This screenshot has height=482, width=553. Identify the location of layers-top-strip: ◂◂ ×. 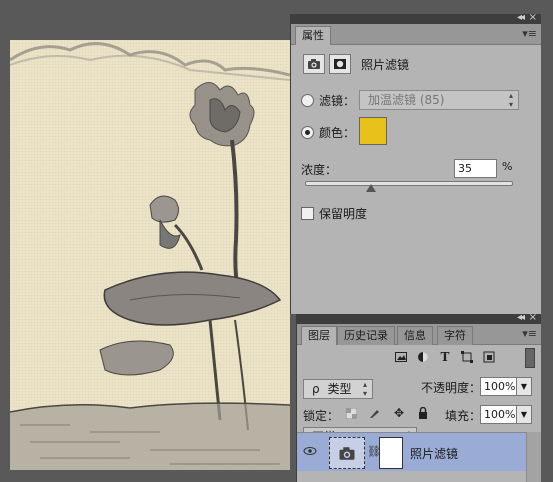
(419, 318).